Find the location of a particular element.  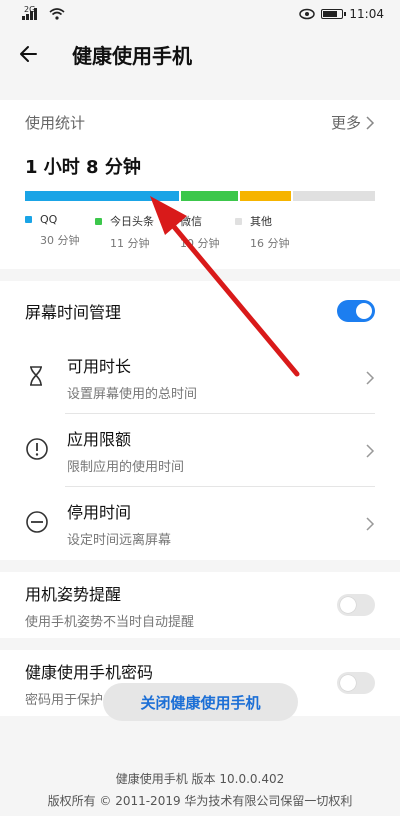

back-button is located at coordinates (38, 54).